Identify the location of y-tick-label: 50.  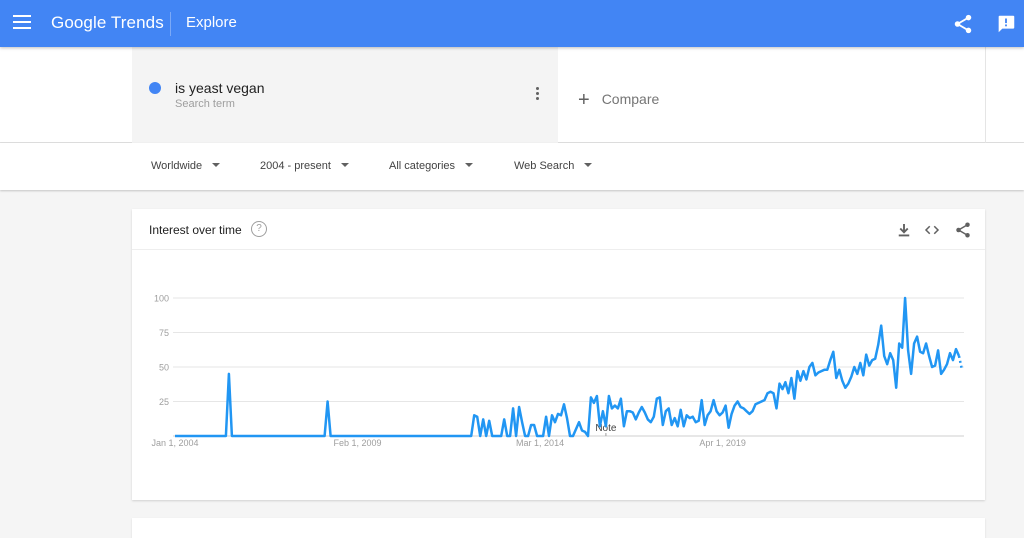
(164, 368).